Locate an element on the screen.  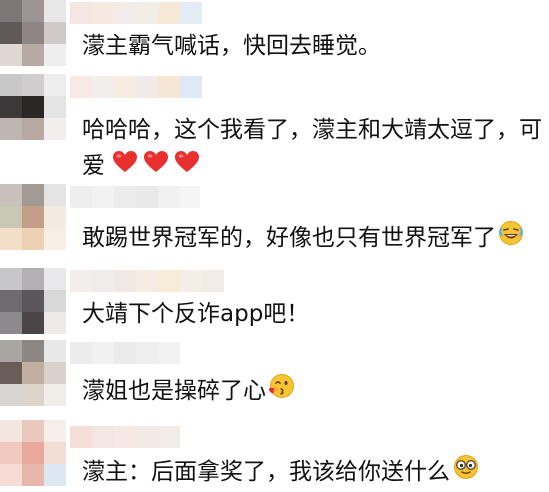
comment-text: 濛主霸气喊话，快回去睡觉。 is located at coordinates (307, 46).